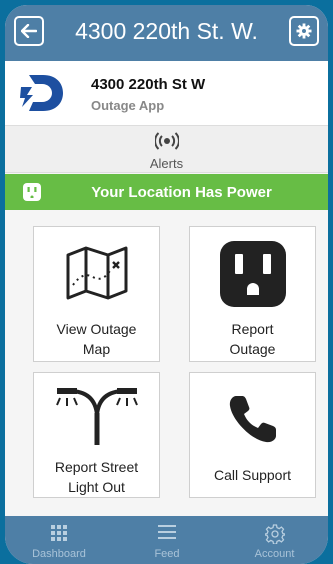 The width and height of the screenshot is (333, 564). Describe the element at coordinates (96, 339) in the screenshot. I see `view-outage-map-label: View Outage Map` at that location.